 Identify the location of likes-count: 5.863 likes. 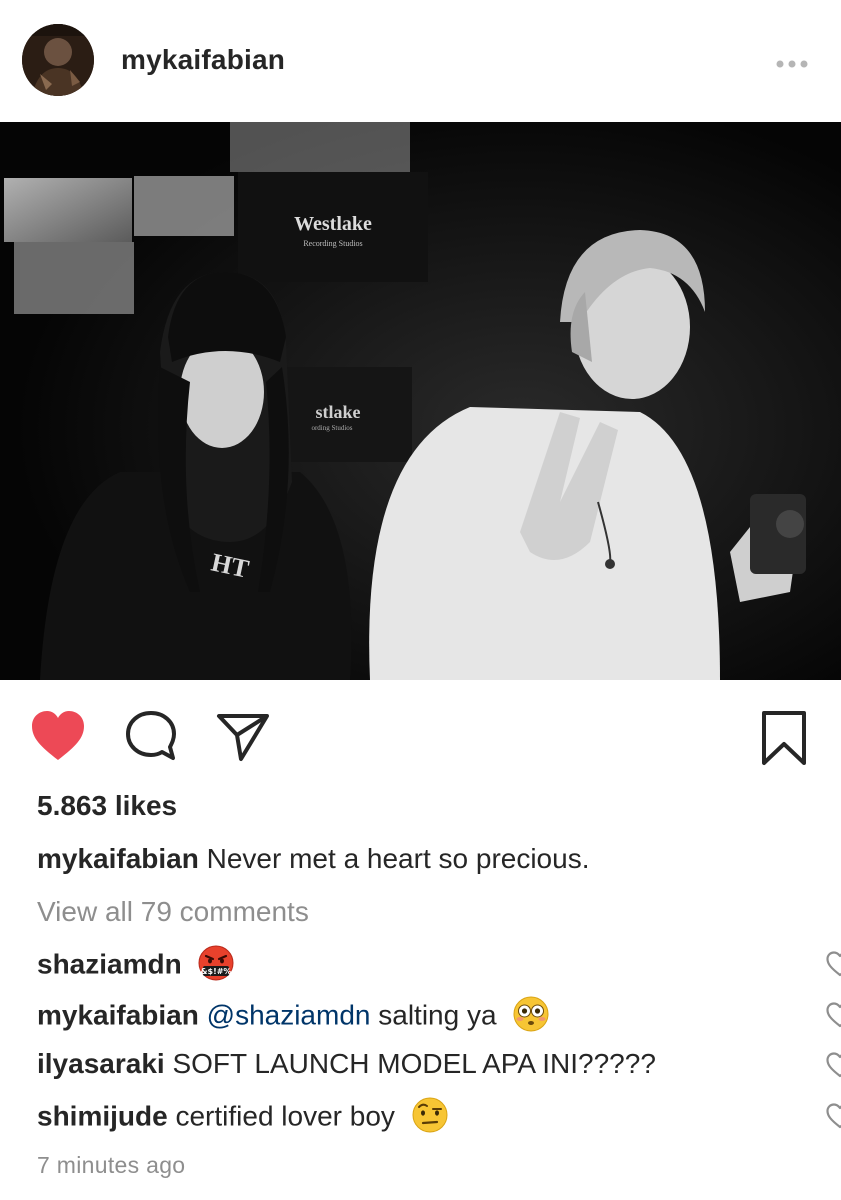
(107, 806).